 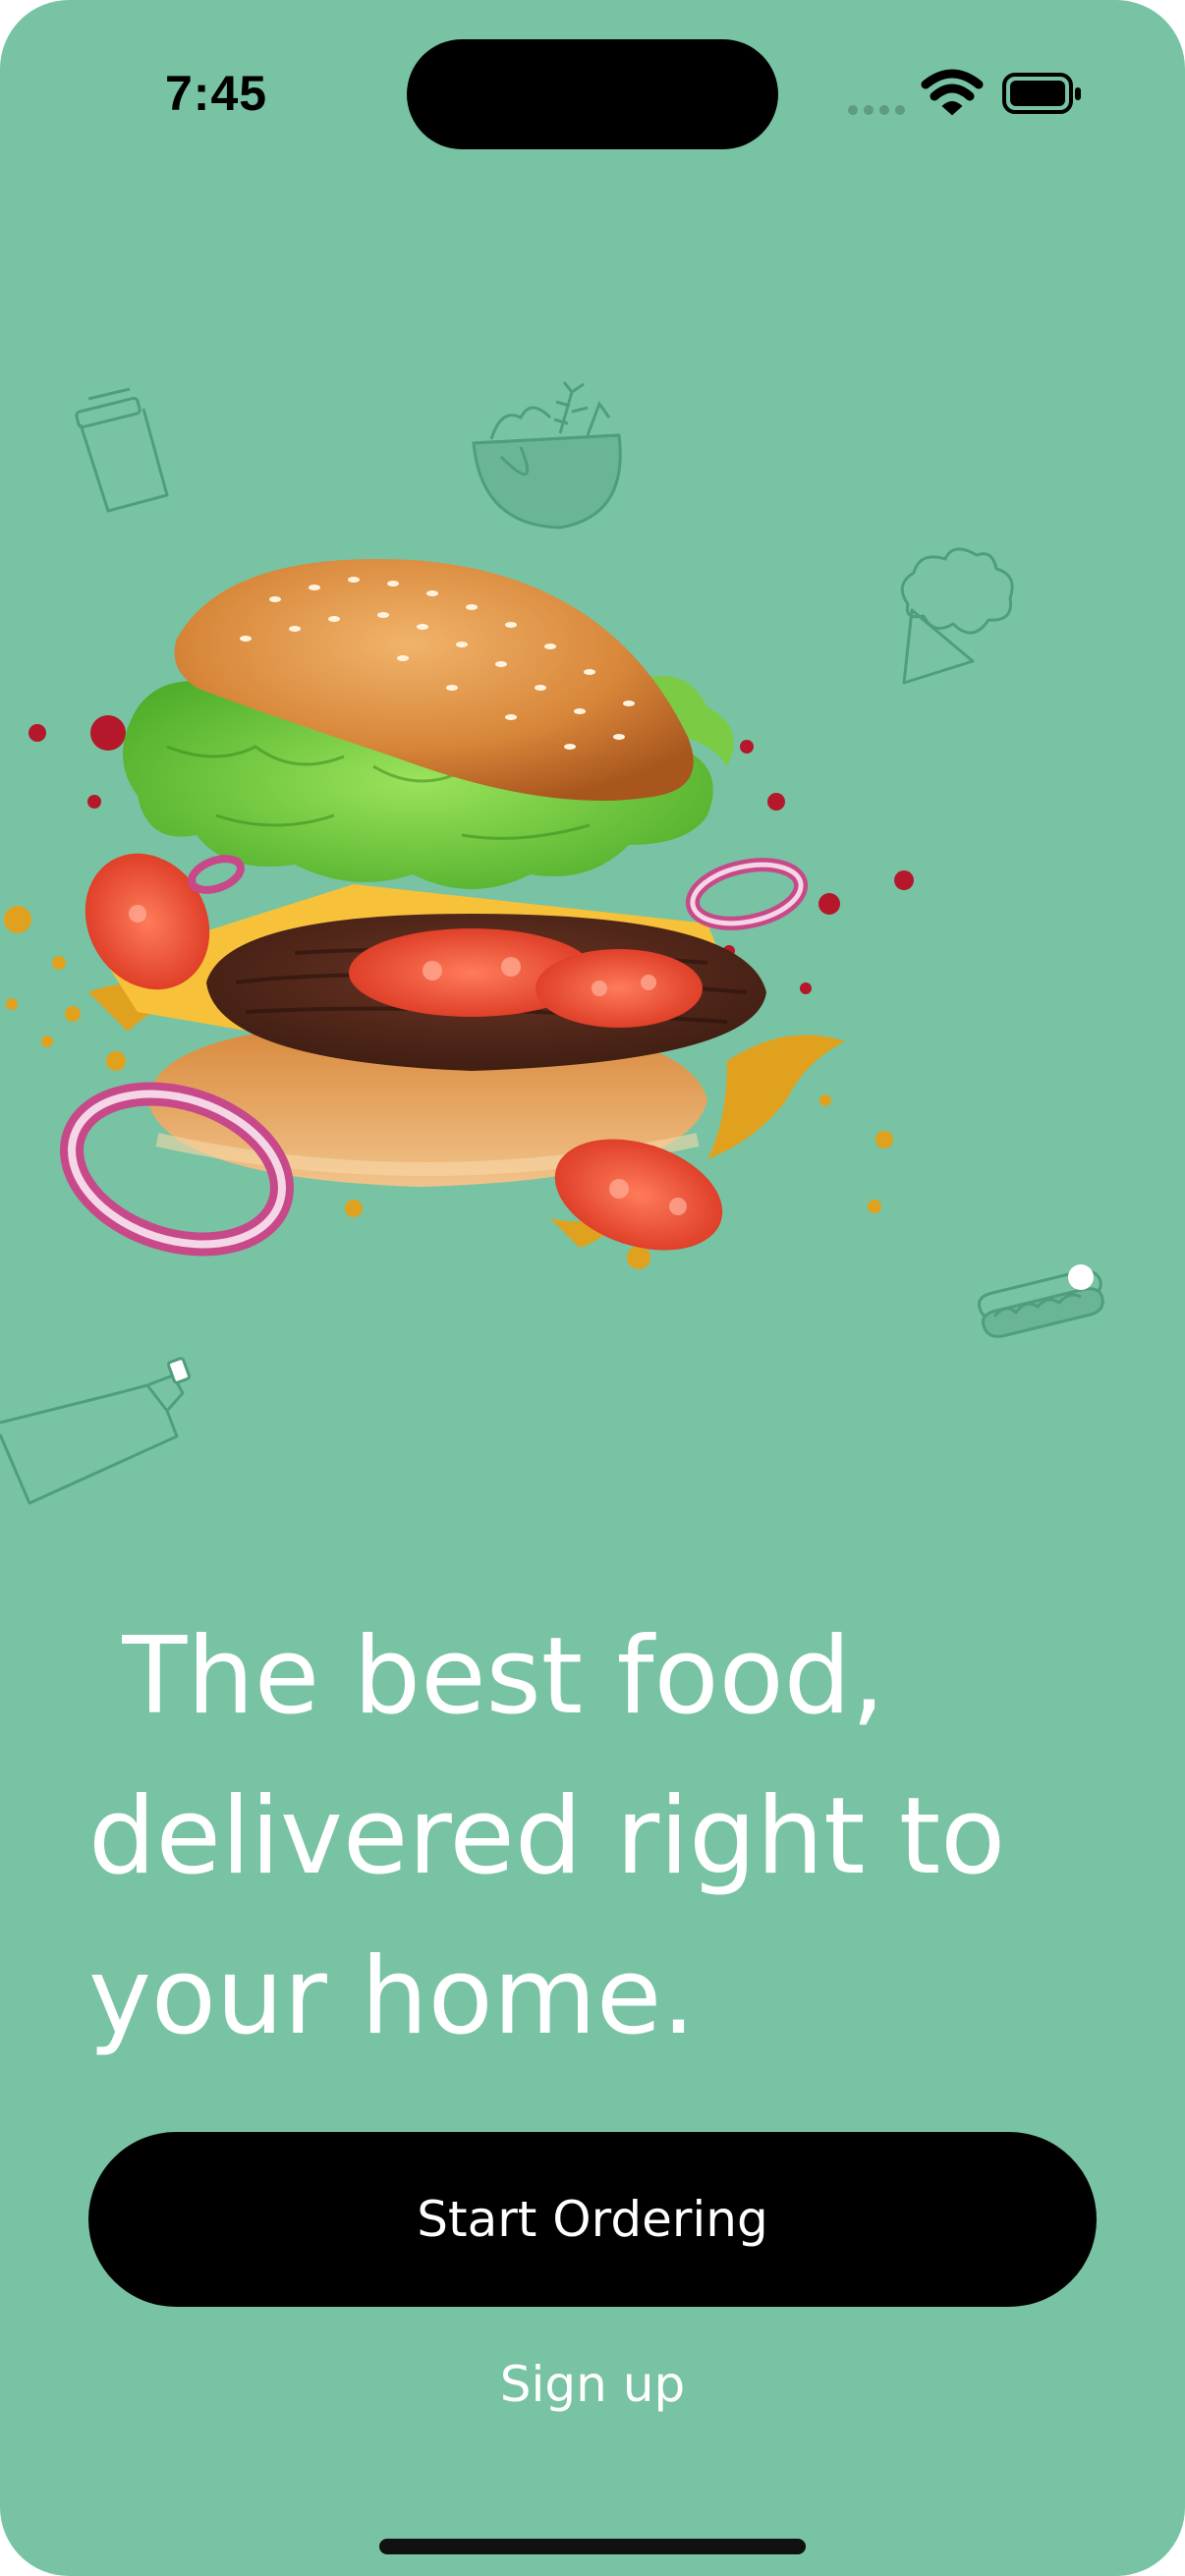 What do you see at coordinates (392, 1996) in the screenshot?
I see `headline-line: your home.` at bounding box center [392, 1996].